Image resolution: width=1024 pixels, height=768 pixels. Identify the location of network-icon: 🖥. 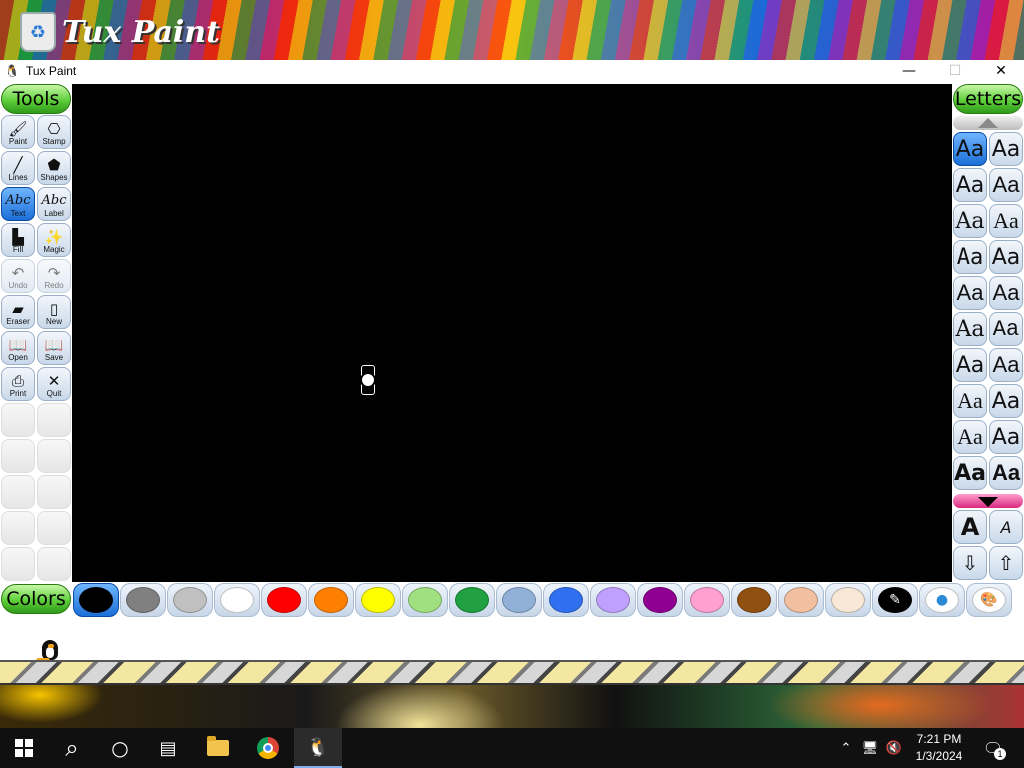
(870, 748).